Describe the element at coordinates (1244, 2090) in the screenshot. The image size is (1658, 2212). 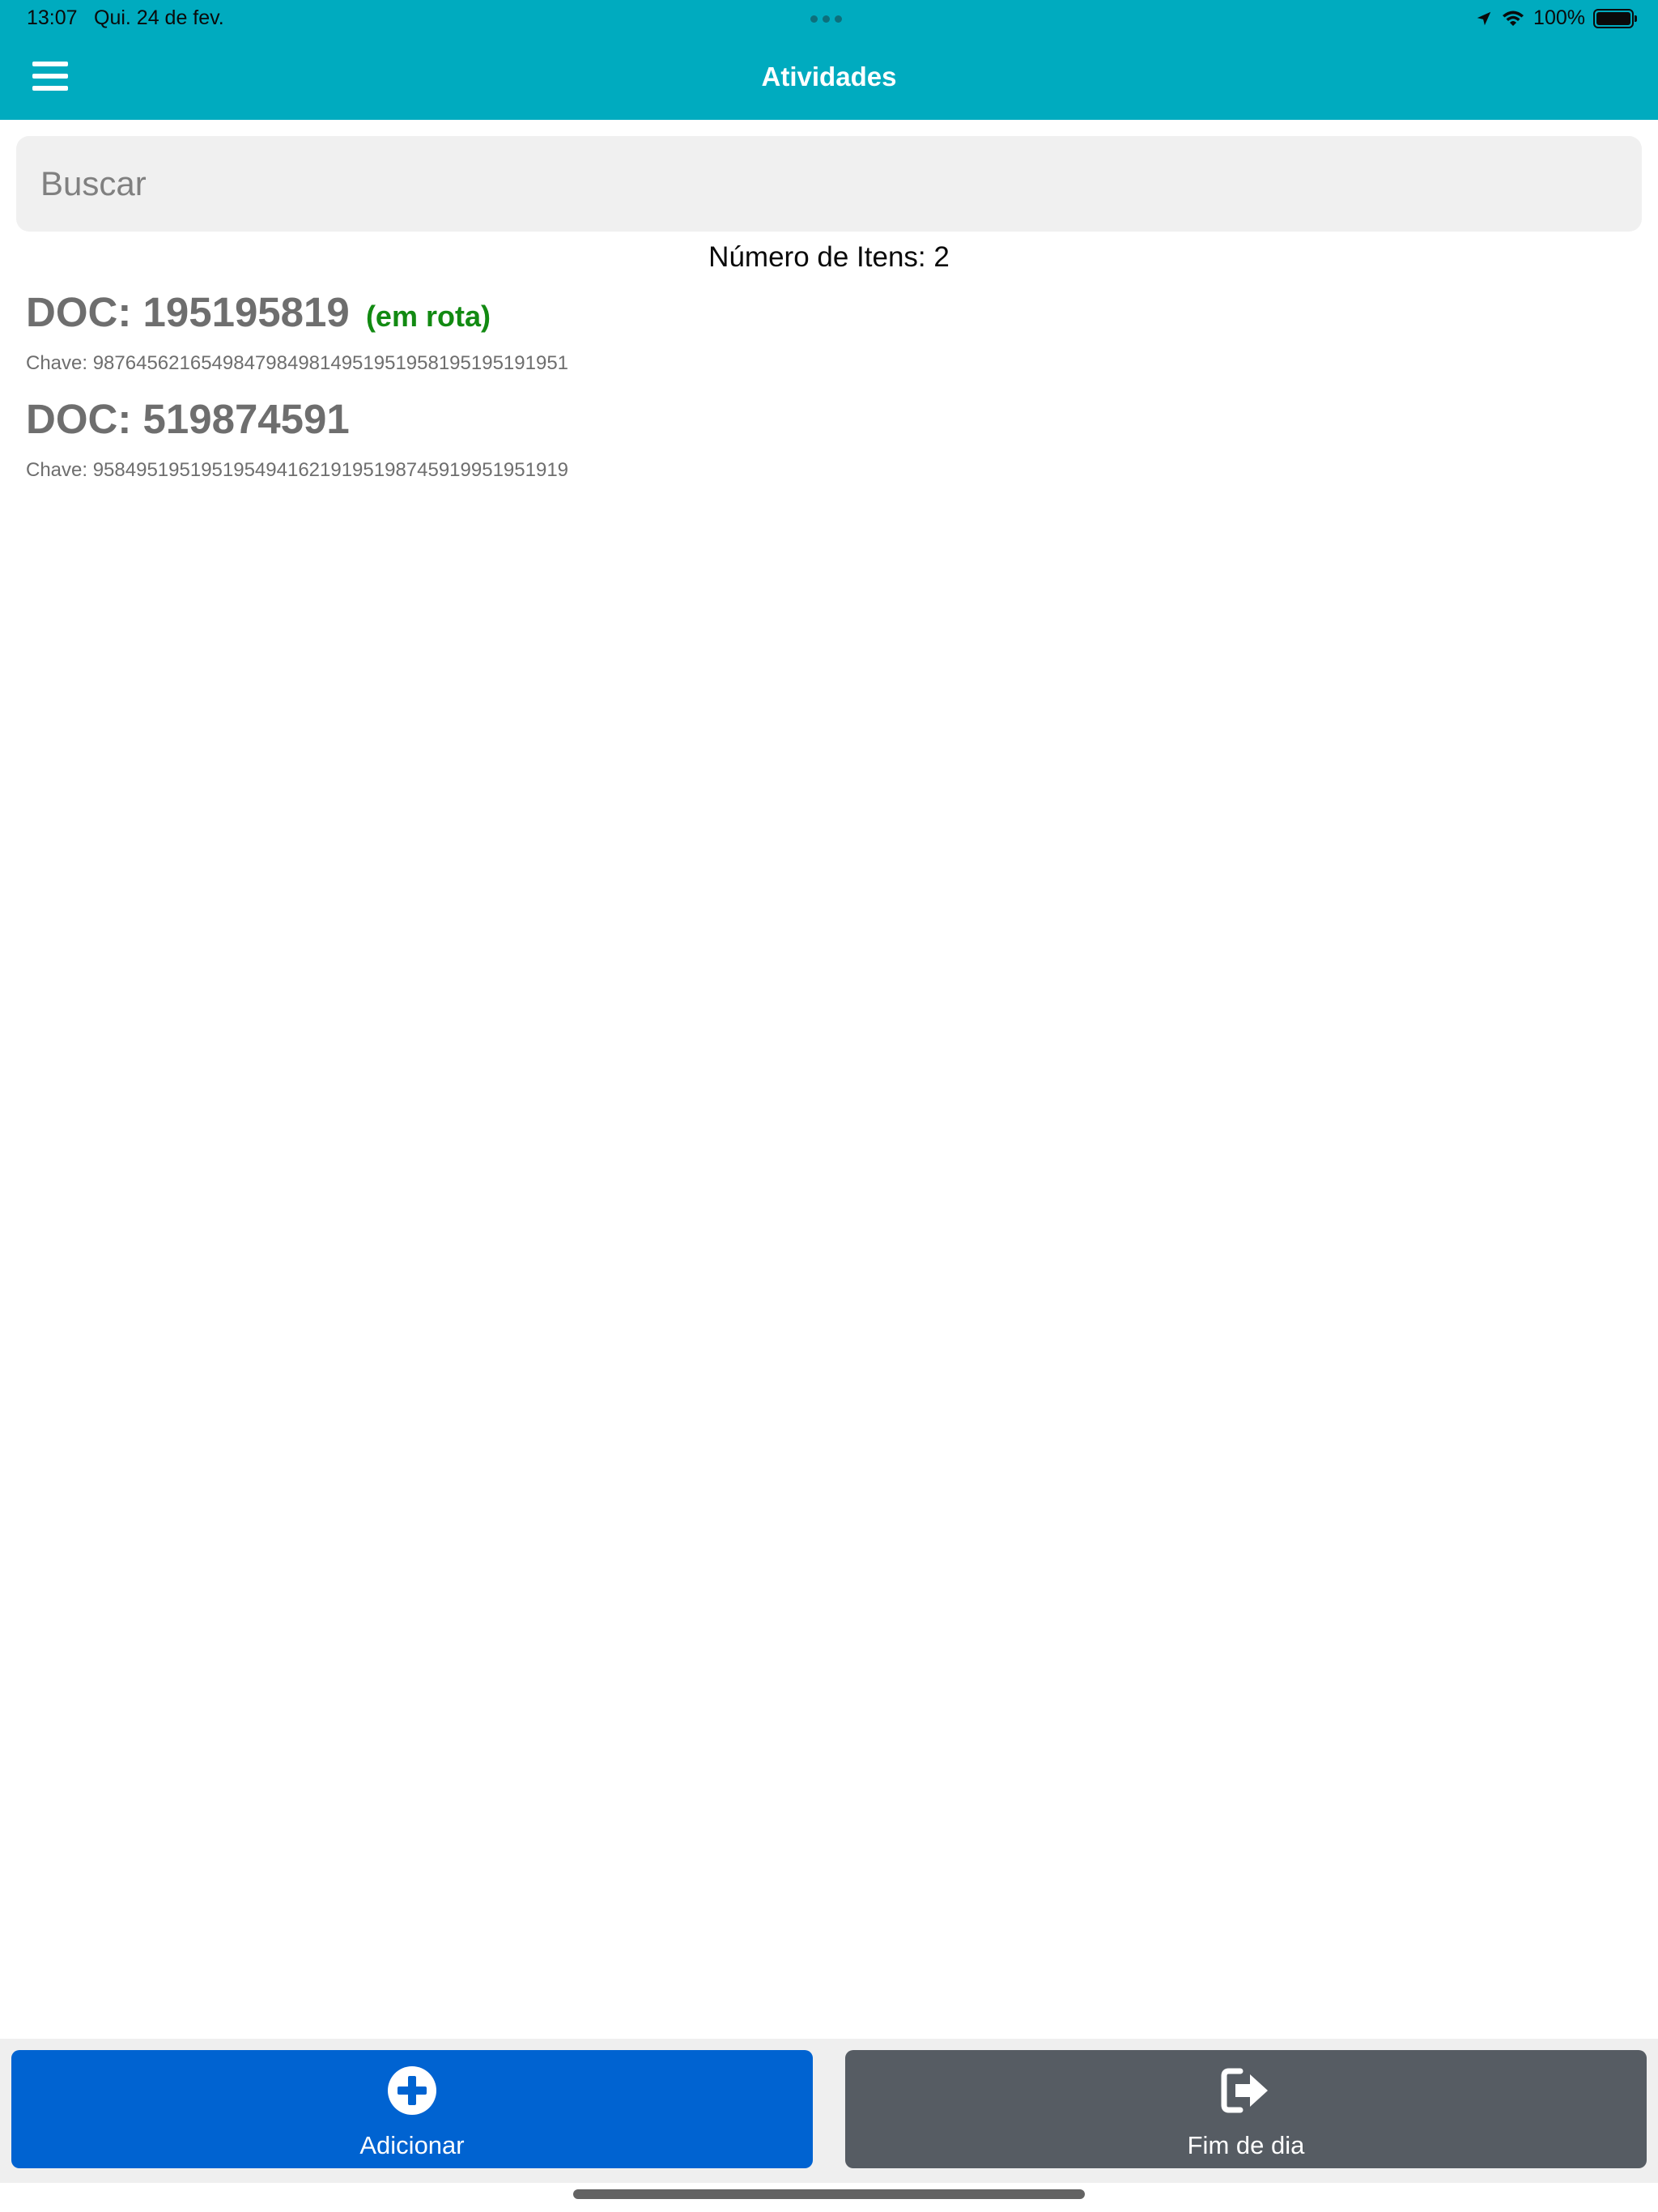
I see `sign-out-icon` at that location.